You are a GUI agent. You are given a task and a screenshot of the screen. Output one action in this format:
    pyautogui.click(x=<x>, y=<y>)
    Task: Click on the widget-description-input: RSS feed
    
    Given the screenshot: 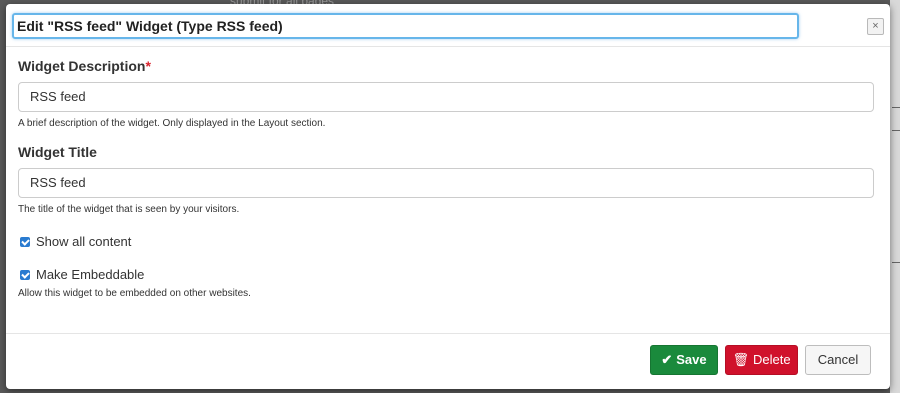 What is the action you would take?
    pyautogui.click(x=446, y=97)
    